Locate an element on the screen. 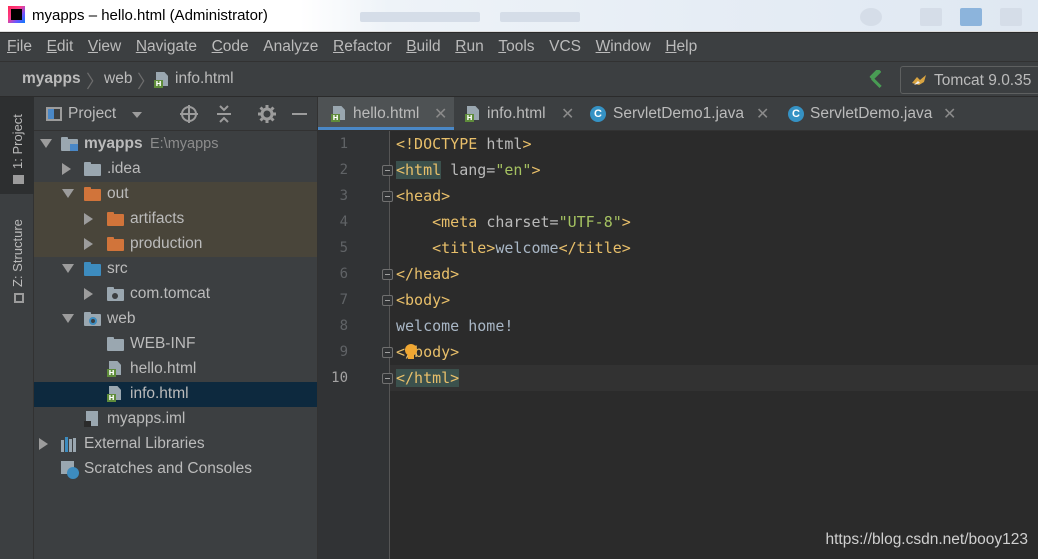  tree-item-label: Scratches and Consoles is located at coordinates (168, 468).